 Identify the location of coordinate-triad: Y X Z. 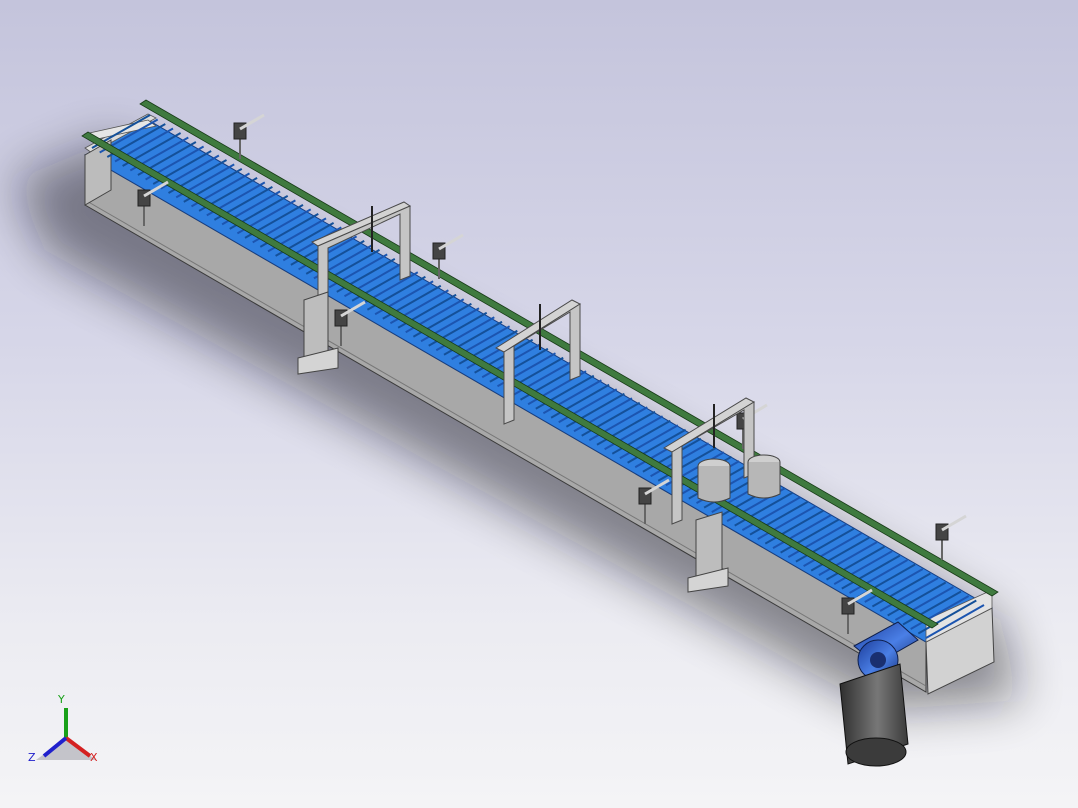
(66, 734).